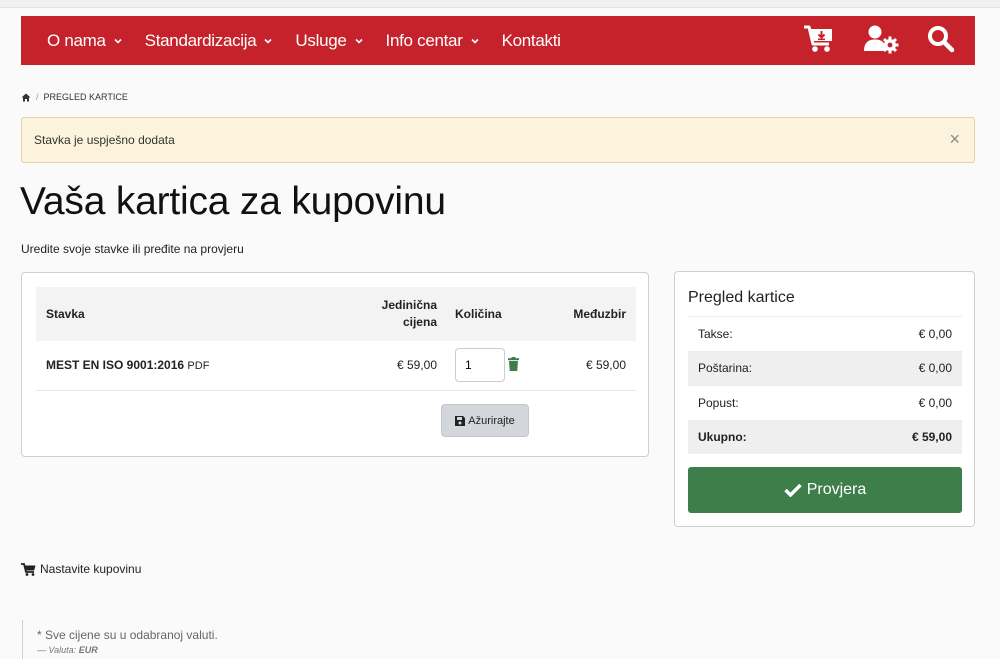 The height and width of the screenshot is (659, 1000). I want to click on cell-subtotal: € 59,00, so click(586, 366).